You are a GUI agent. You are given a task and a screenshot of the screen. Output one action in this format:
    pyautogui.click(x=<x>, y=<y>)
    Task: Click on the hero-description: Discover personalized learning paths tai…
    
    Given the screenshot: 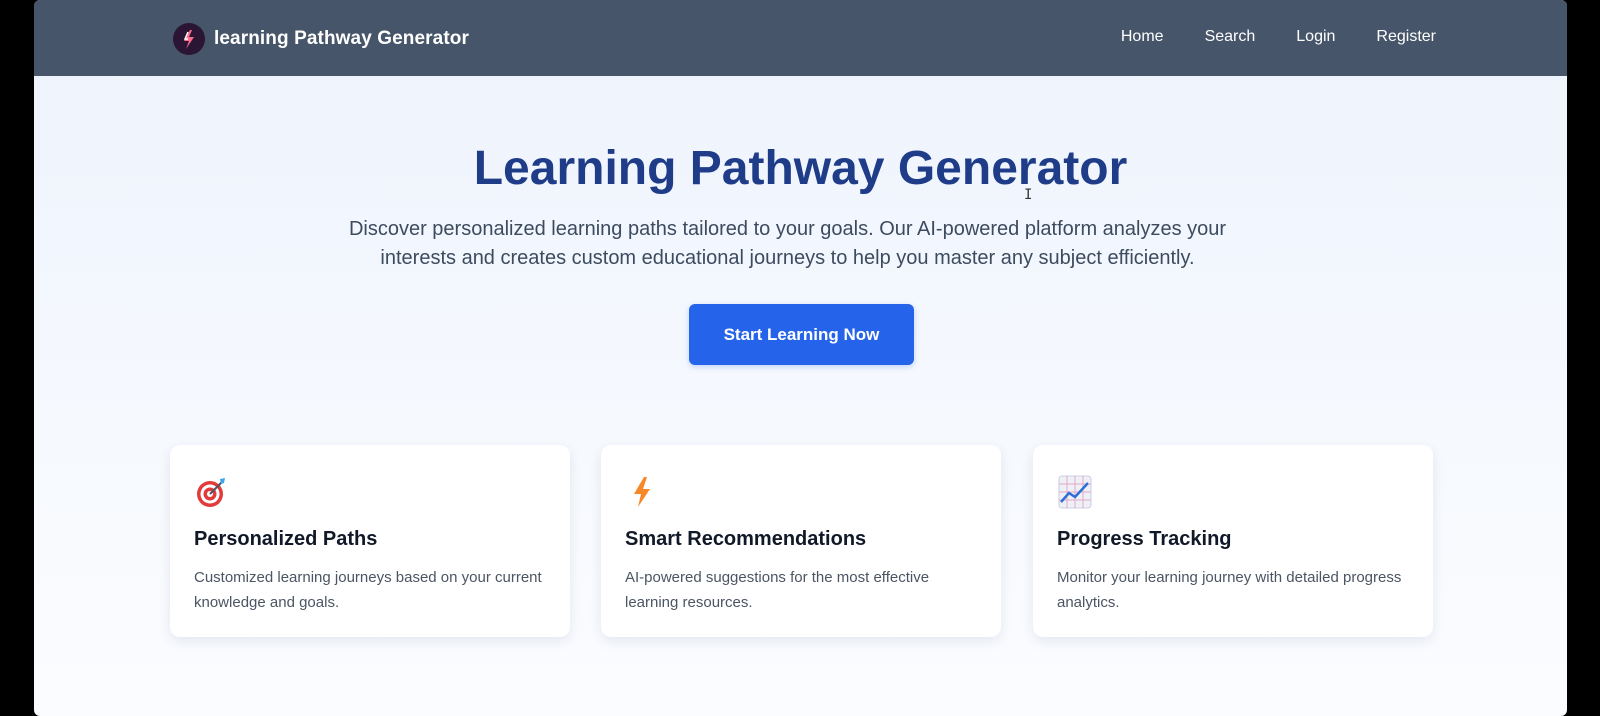 What is the action you would take?
    pyautogui.click(x=787, y=243)
    